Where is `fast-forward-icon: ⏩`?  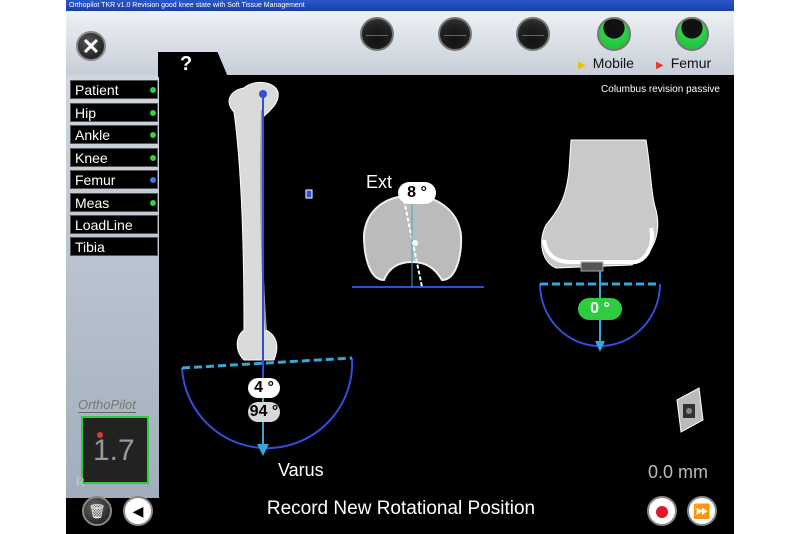 fast-forward-icon: ⏩ is located at coordinates (702, 511).